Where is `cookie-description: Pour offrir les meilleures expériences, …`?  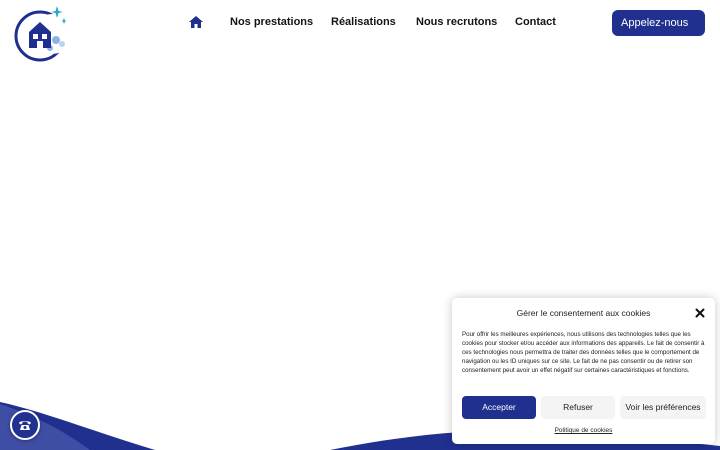
cookie-description: Pour offrir les meilleures expériences, … is located at coordinates (583, 353).